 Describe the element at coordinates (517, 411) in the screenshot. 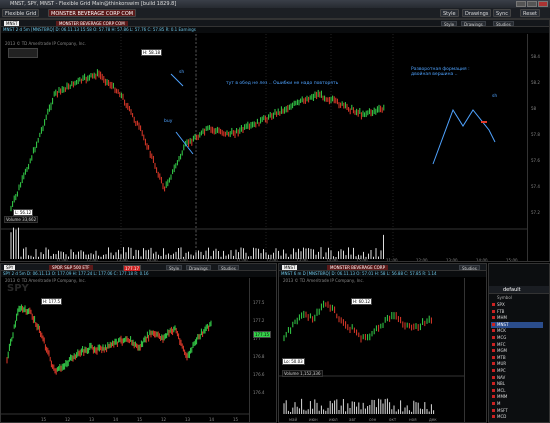

I see `watchlist-row: MSFT` at that location.